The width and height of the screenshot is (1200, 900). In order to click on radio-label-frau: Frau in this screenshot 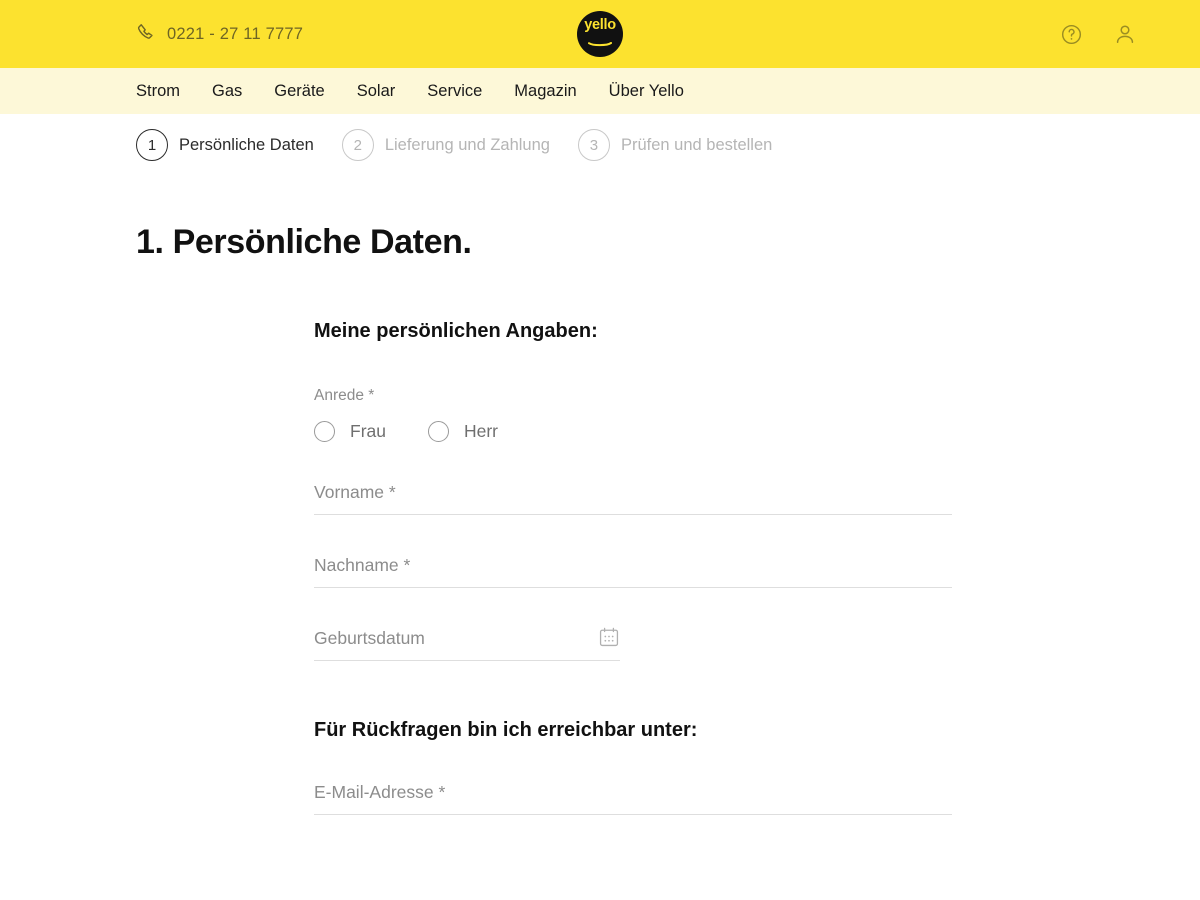, I will do `click(368, 431)`.